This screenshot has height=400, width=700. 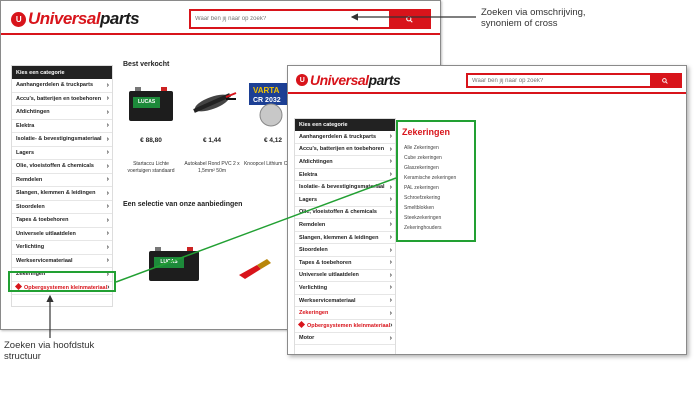 What do you see at coordinates (301, 325) in the screenshot?
I see `tag-icon` at bounding box center [301, 325].